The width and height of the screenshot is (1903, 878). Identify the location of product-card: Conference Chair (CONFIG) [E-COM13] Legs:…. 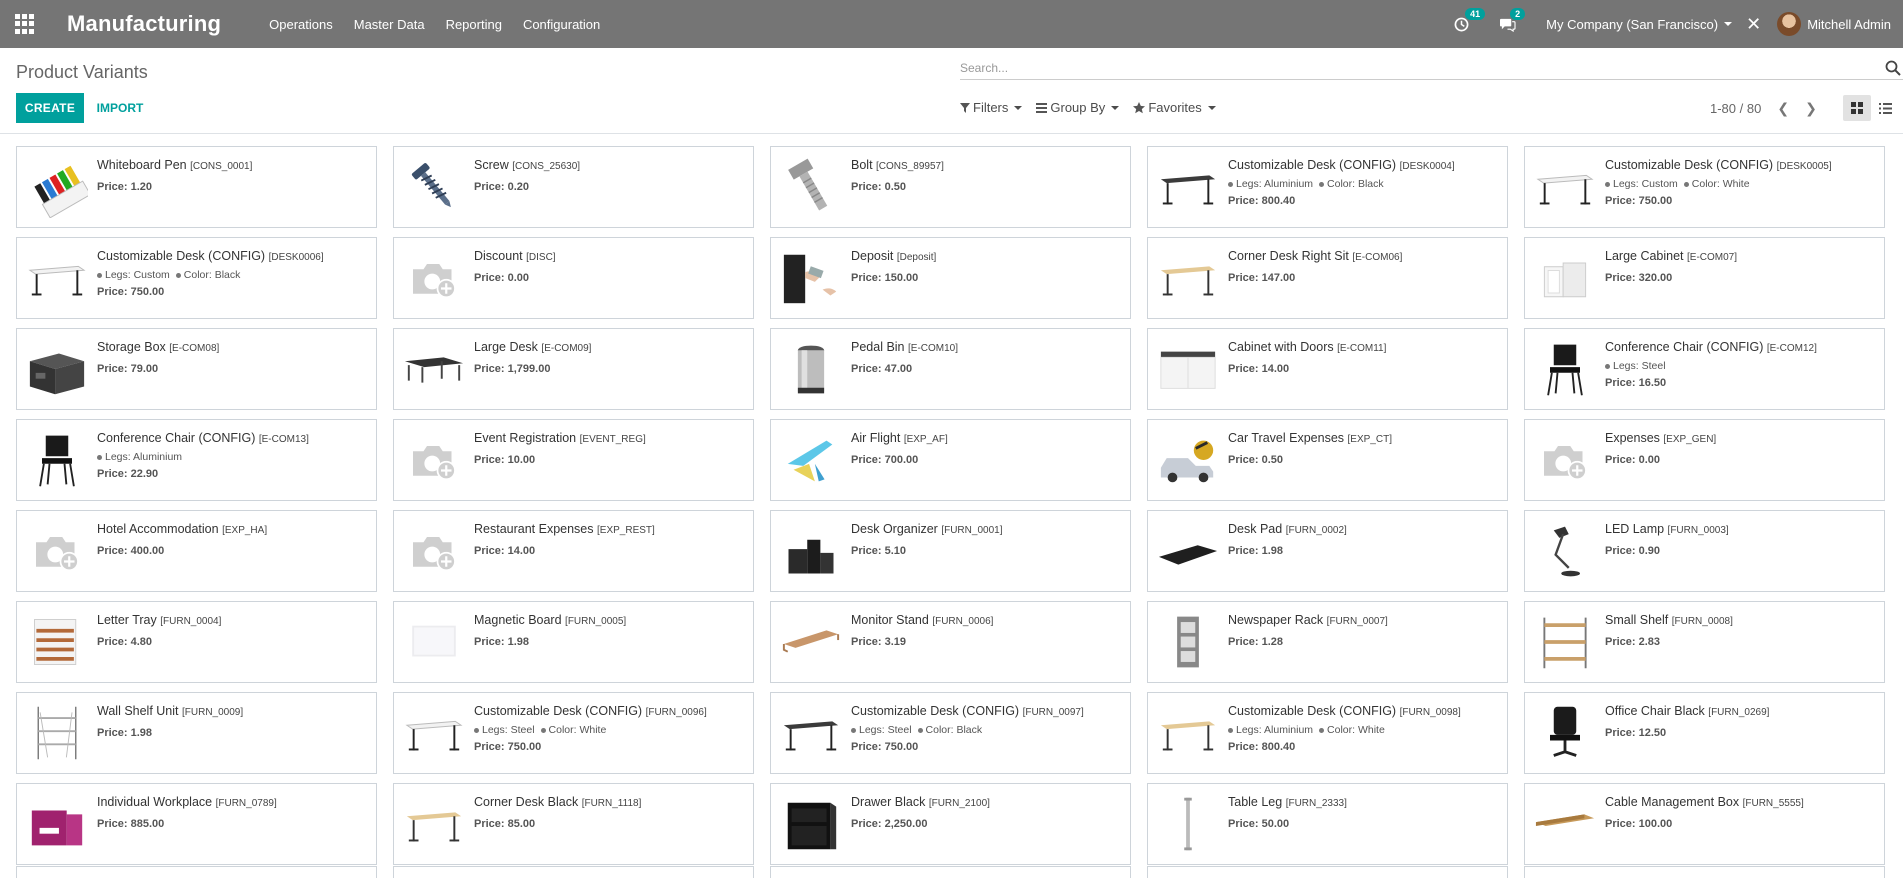
(196, 460).